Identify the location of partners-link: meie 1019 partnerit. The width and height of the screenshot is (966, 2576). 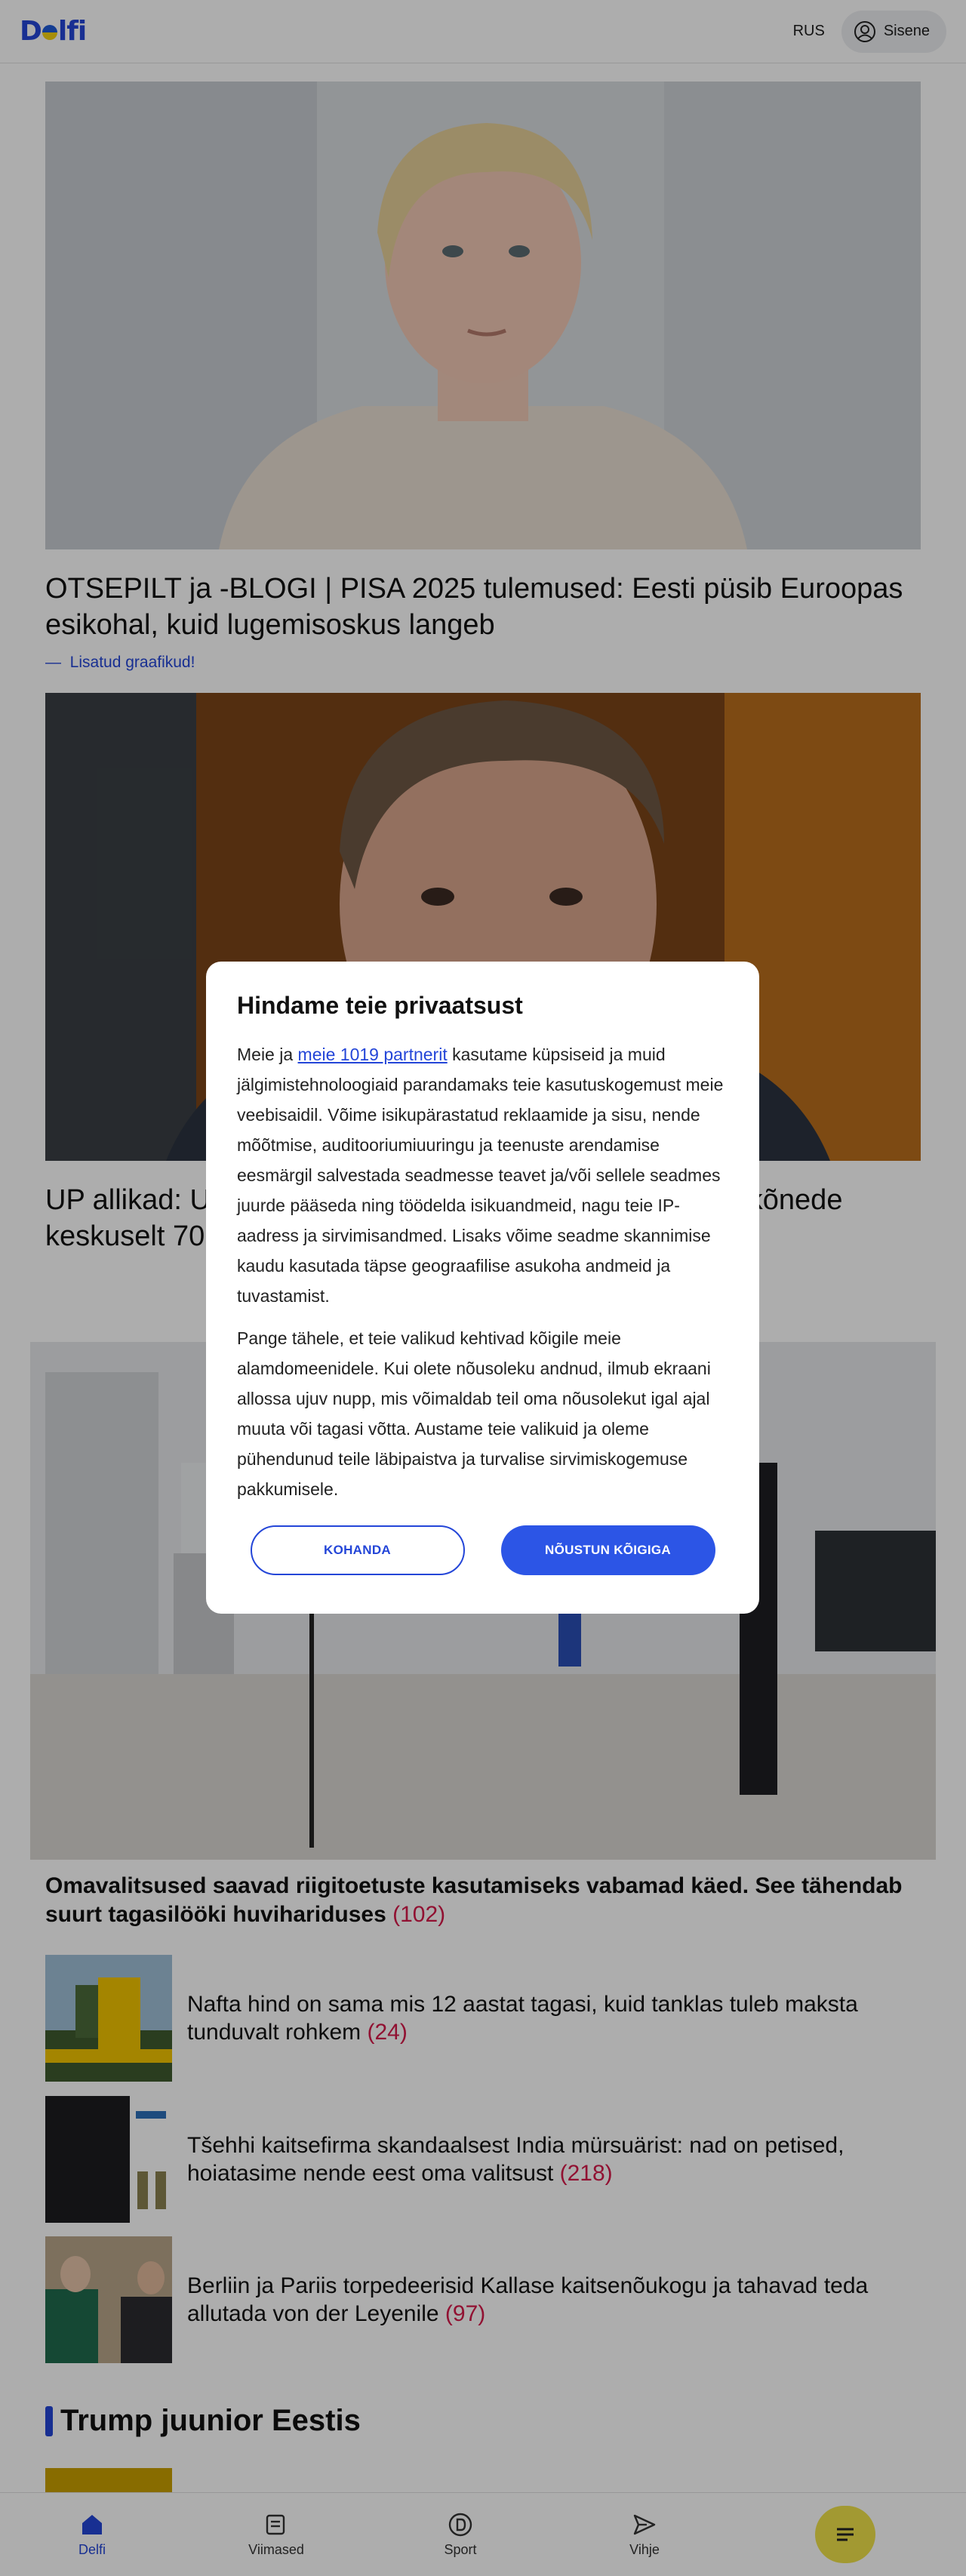
(373, 1054).